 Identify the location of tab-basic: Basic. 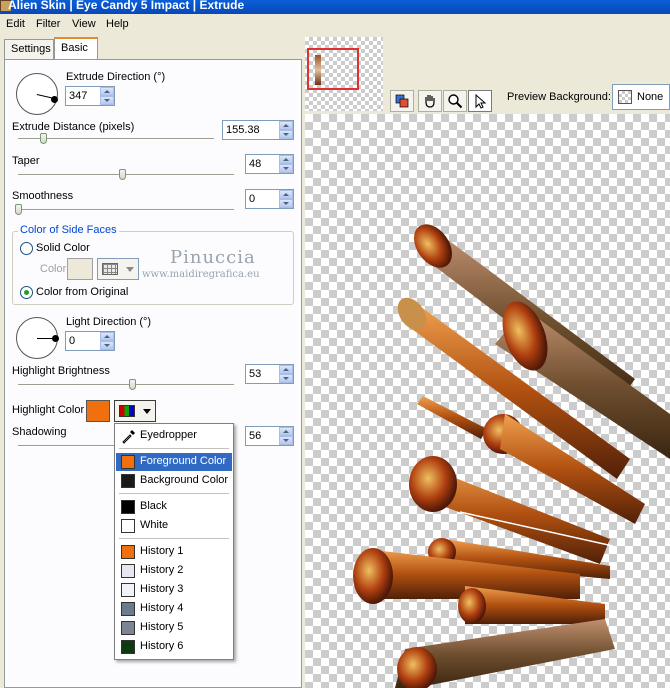
(76, 48).